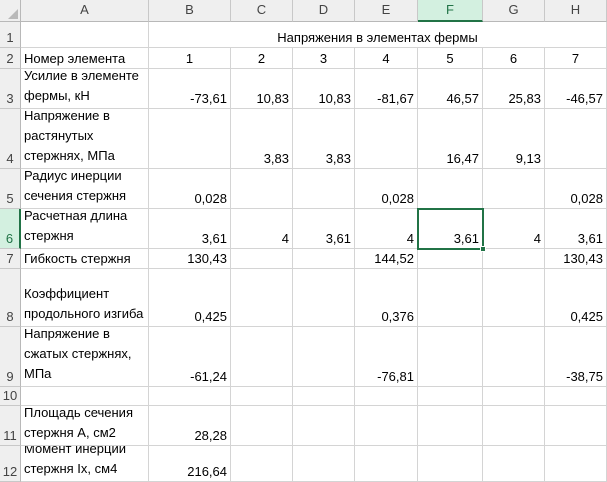 Image resolution: width=607 pixels, height=482 pixels. Describe the element at coordinates (85, 11) in the screenshot. I see `column-header-a: A` at that location.